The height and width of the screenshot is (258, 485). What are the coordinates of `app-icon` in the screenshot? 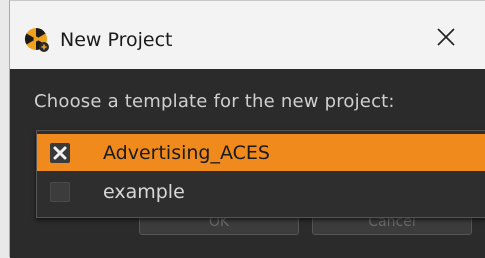 It's located at (37, 40).